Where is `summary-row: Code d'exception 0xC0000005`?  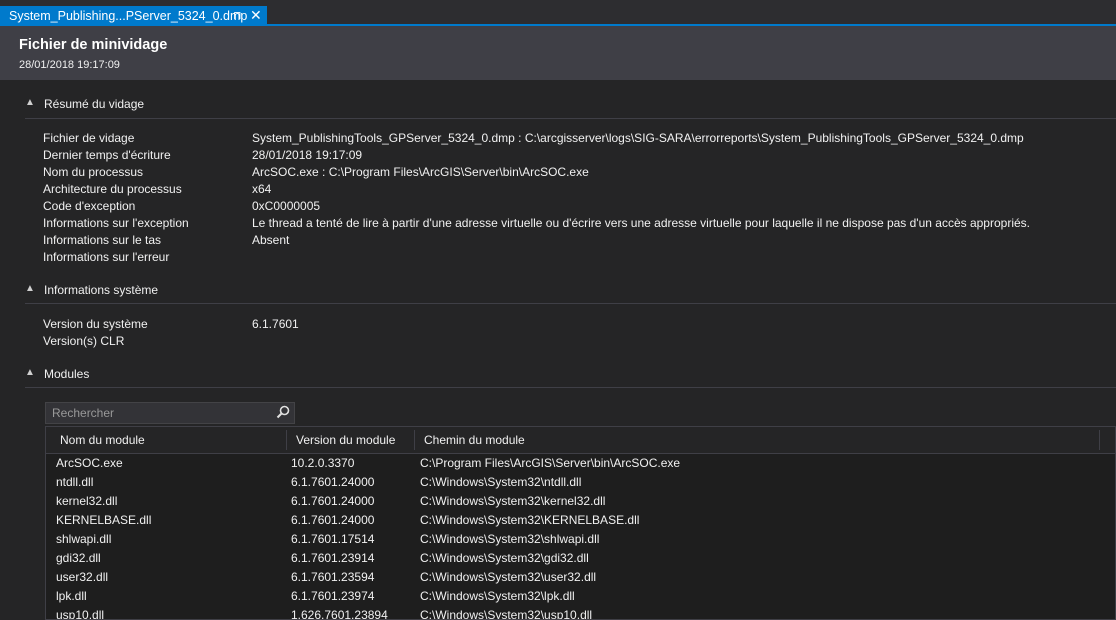 summary-row: Code d'exception 0xC0000005 is located at coordinates (573, 207).